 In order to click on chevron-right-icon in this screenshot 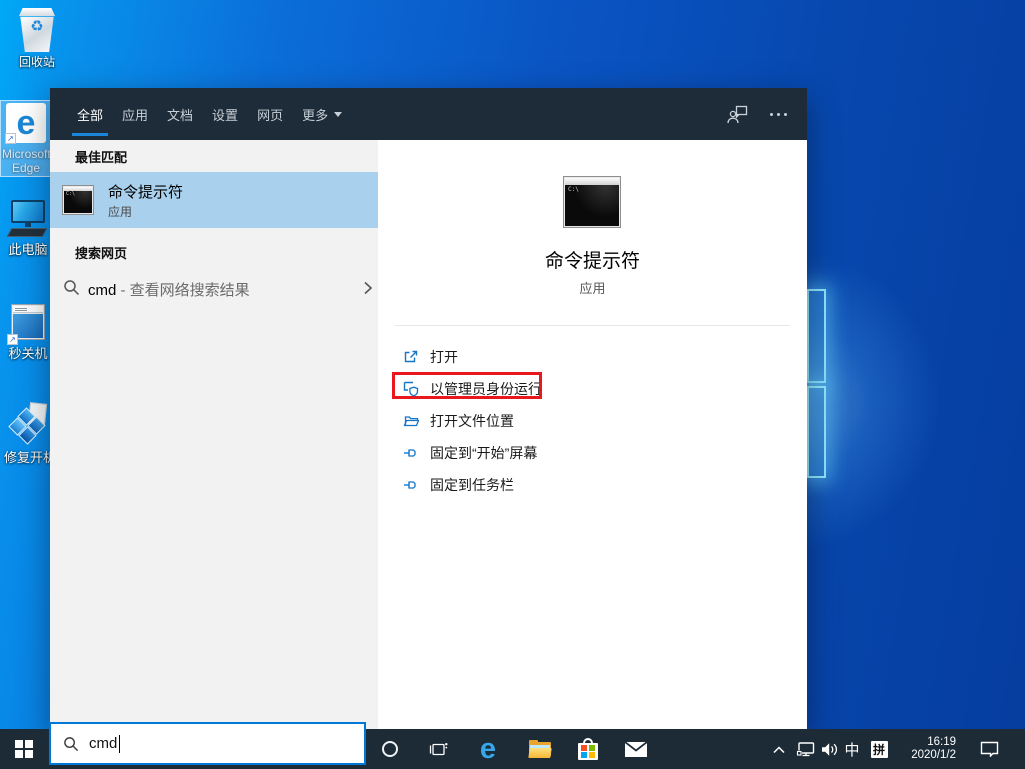, I will do `click(368, 288)`.